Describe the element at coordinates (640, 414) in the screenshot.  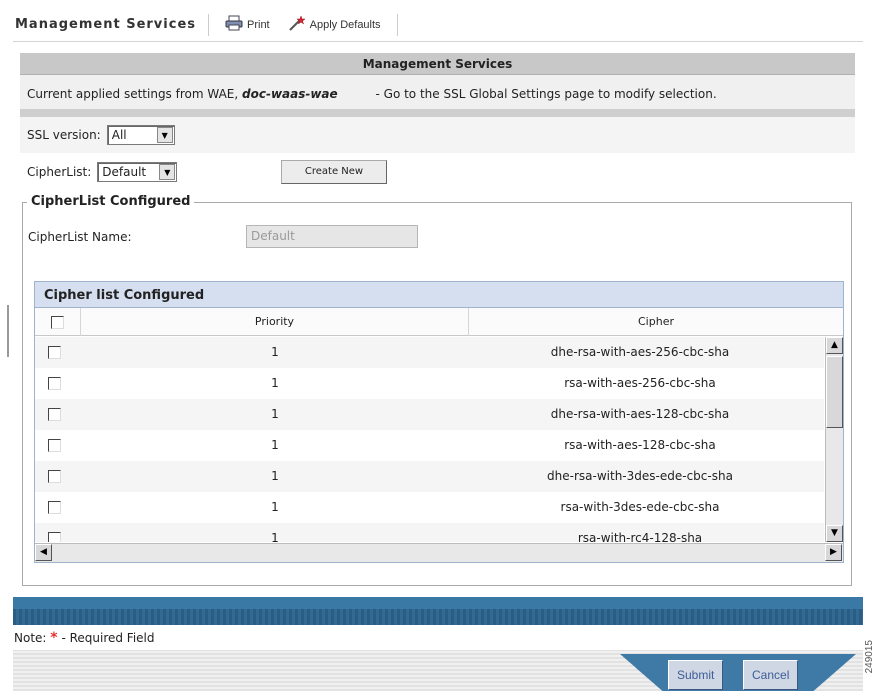
I see `cipher-cell: dhe-rsa-with-aes-128-cbc-sha` at that location.